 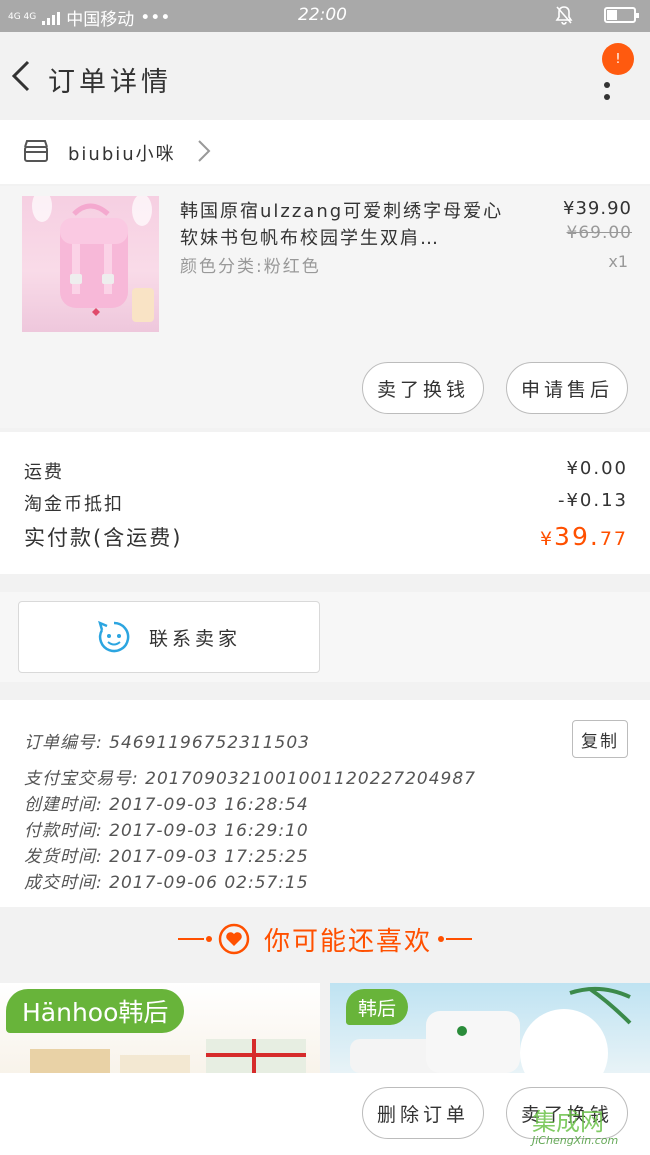 What do you see at coordinates (455, 939) in the screenshot?
I see `divider-right` at bounding box center [455, 939].